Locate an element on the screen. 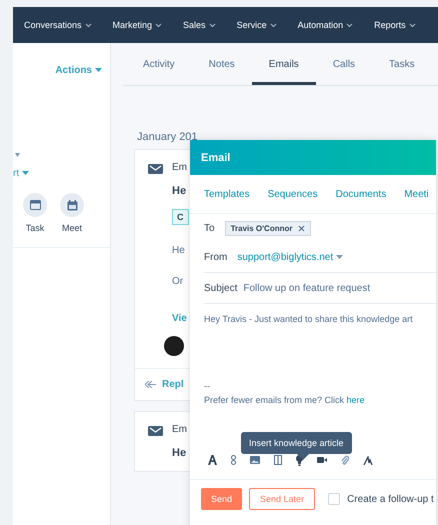 This screenshot has width=438, height=525. video-icon is located at coordinates (322, 460).